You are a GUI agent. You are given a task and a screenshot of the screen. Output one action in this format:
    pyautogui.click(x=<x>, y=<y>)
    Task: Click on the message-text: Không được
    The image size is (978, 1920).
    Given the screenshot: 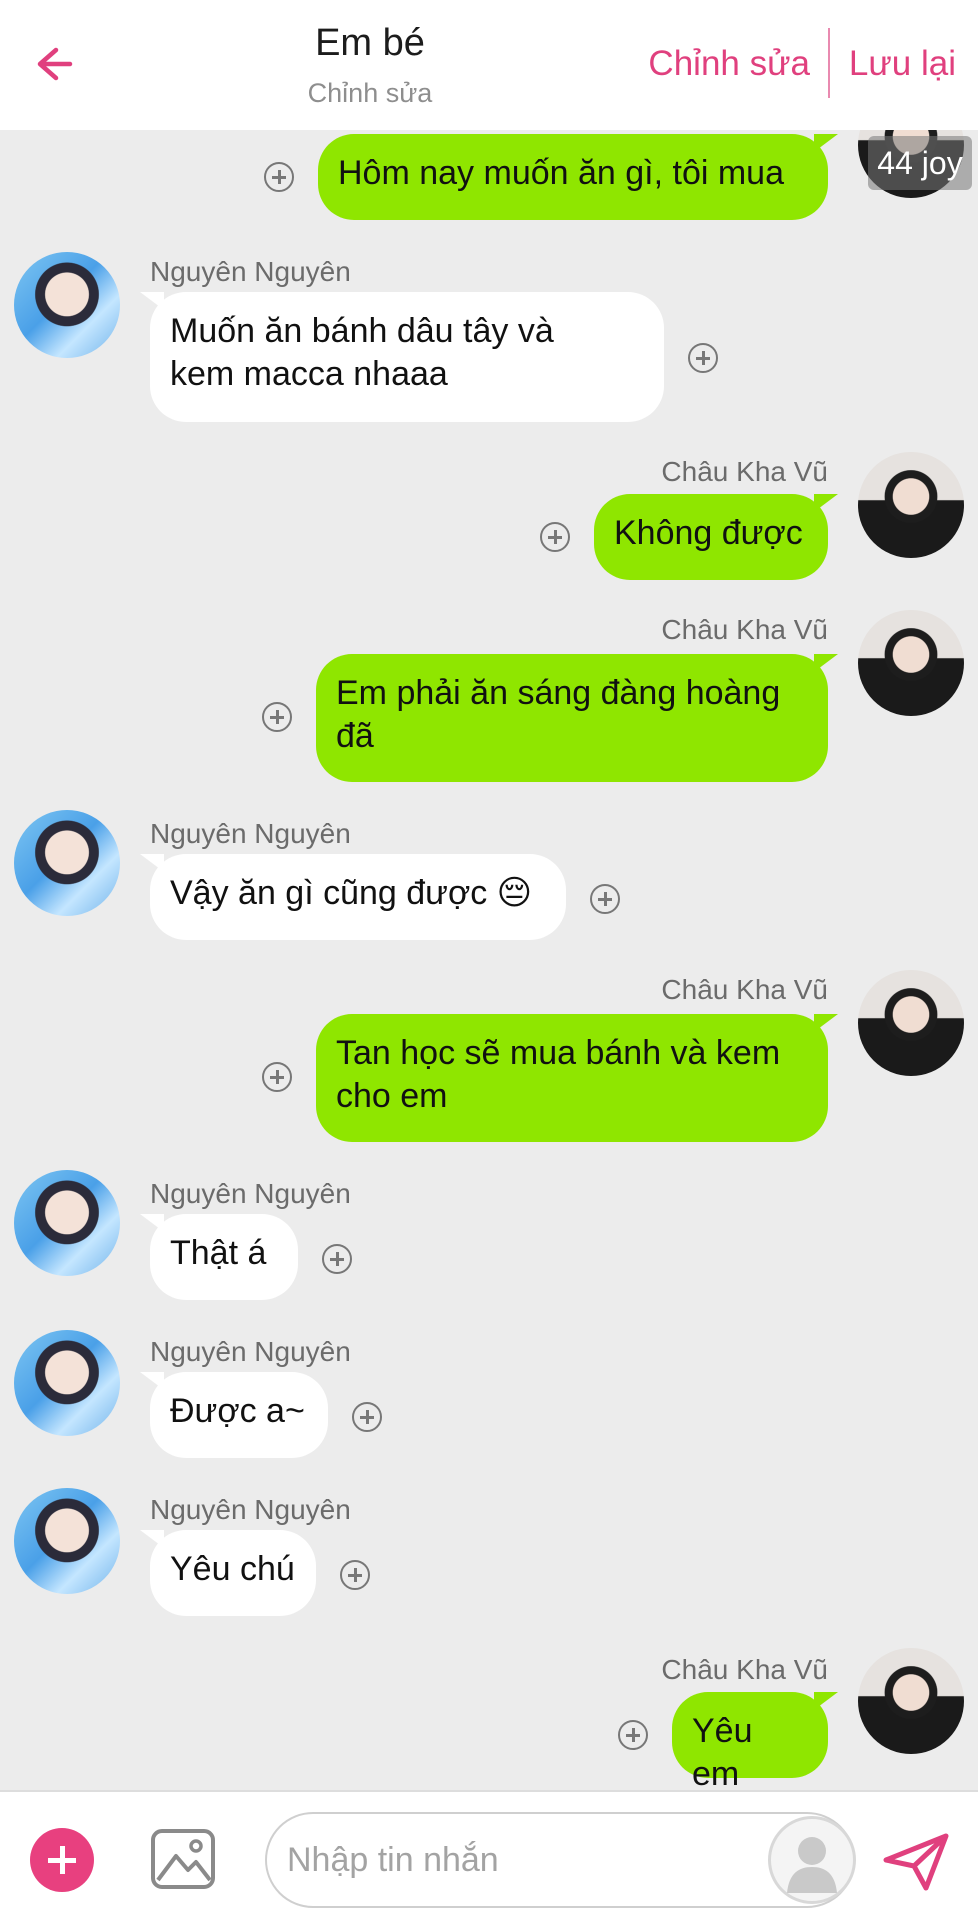 What is the action you would take?
    pyautogui.click(x=708, y=533)
    